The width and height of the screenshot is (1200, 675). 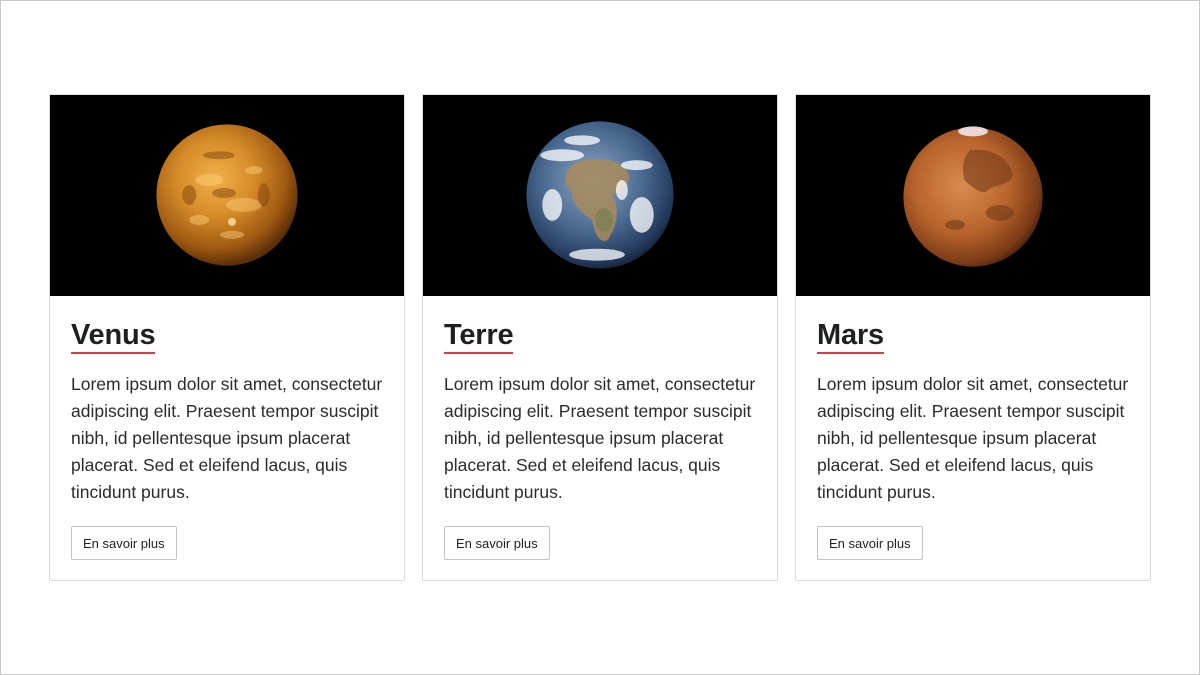 I want to click on mars-planet-icon, so click(x=973, y=195).